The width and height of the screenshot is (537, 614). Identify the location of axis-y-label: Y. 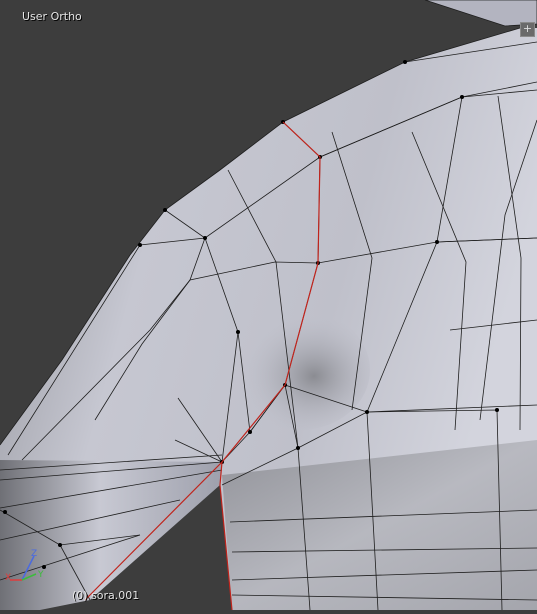
(40, 575).